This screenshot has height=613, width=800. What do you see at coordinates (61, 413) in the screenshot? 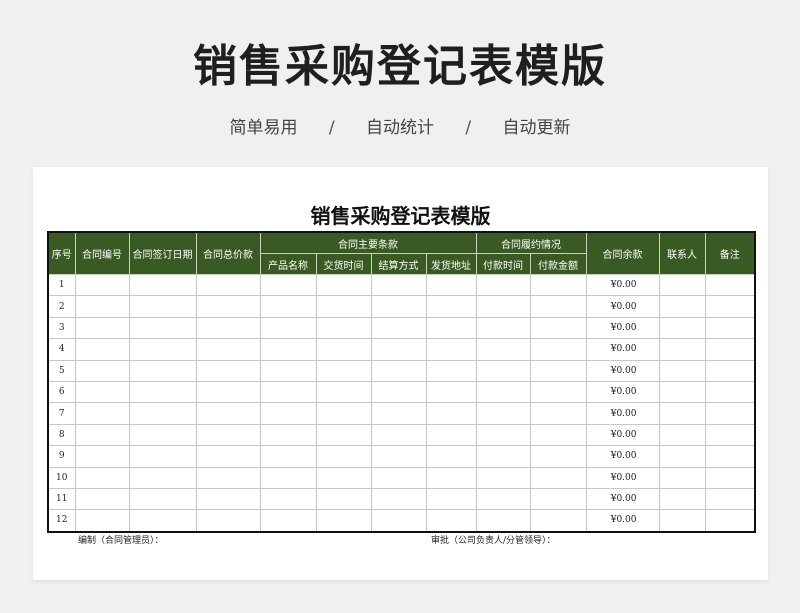
I see `cell-seq: 7` at bounding box center [61, 413].